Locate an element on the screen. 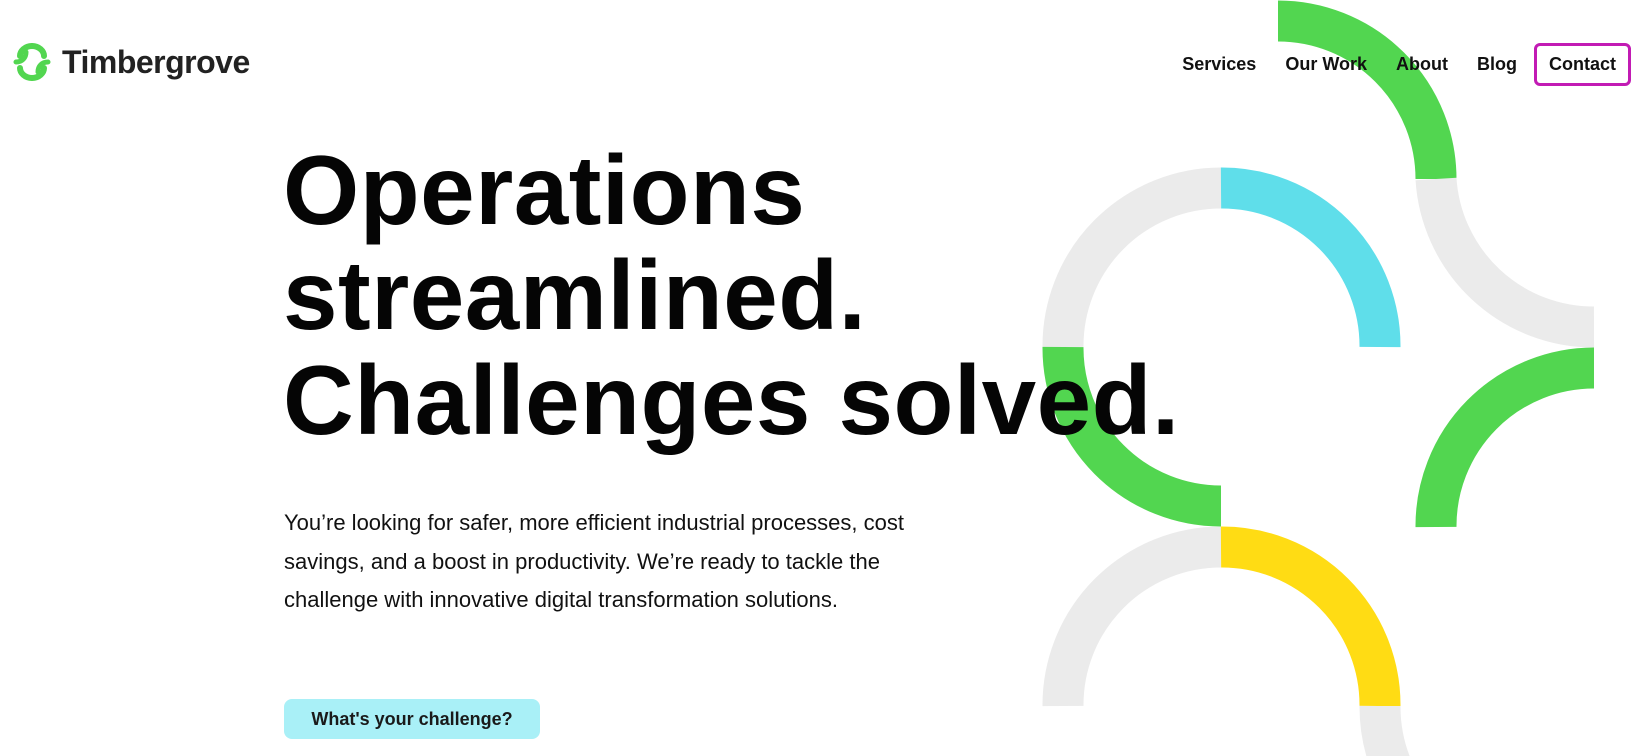 This screenshot has height=756, width=1645. main-nav: Services Our Work About Blog Contact is located at coordinates (1392, 64).